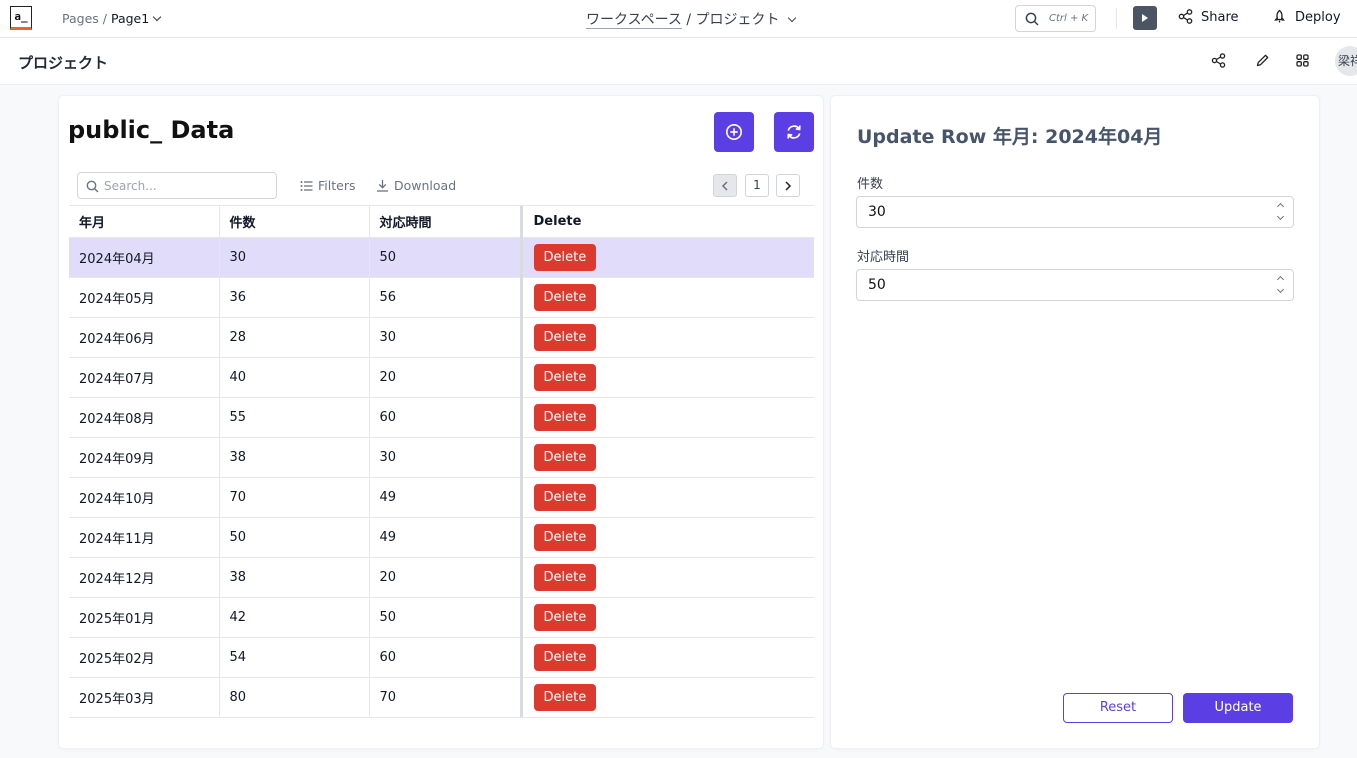  I want to click on table-row: 2024年12月 38 20 Delete, so click(441, 577).